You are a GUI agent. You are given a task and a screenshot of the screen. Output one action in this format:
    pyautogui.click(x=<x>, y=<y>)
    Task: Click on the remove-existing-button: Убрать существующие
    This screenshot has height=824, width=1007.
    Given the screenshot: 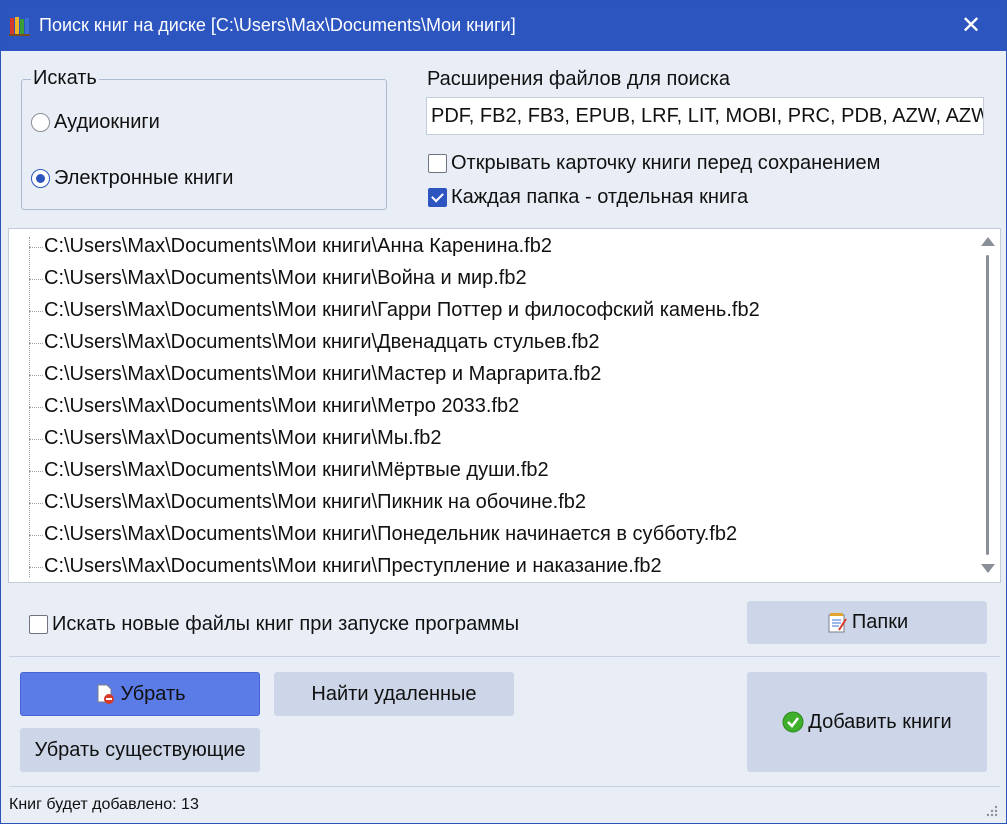 What is the action you would take?
    pyautogui.click(x=140, y=750)
    